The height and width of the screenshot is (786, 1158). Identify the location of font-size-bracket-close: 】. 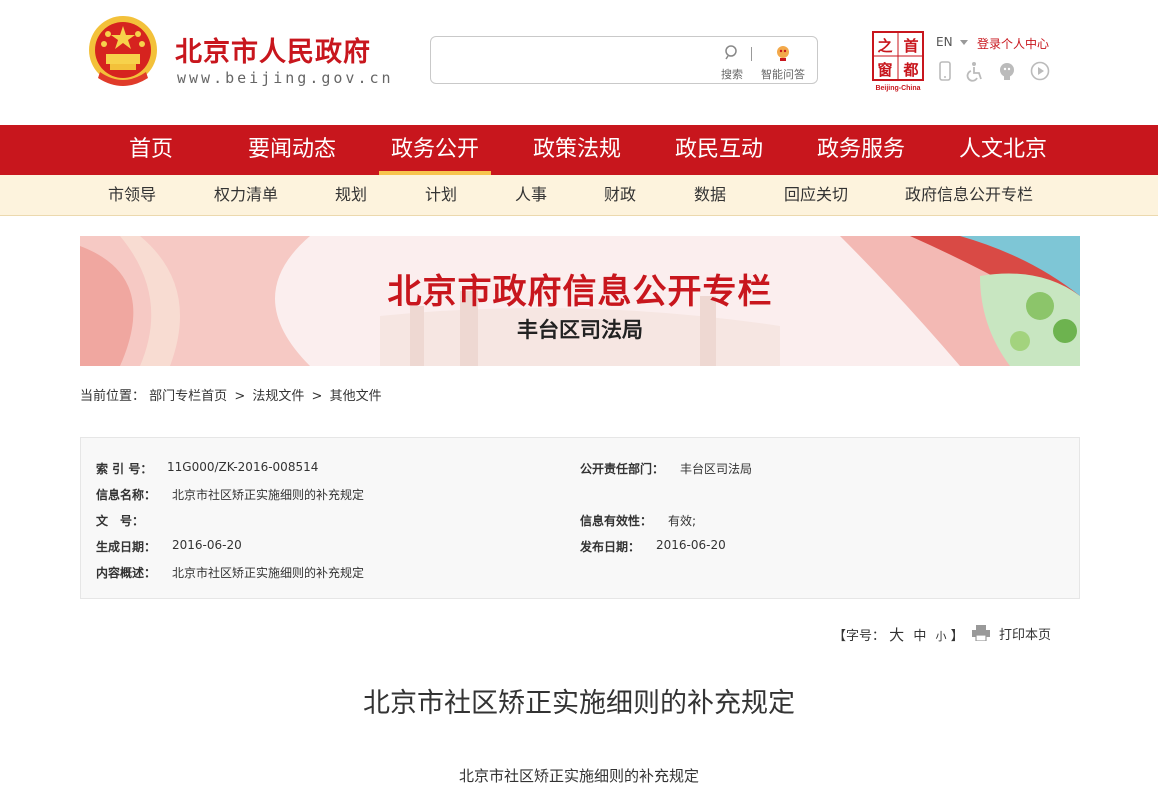
(957, 636).